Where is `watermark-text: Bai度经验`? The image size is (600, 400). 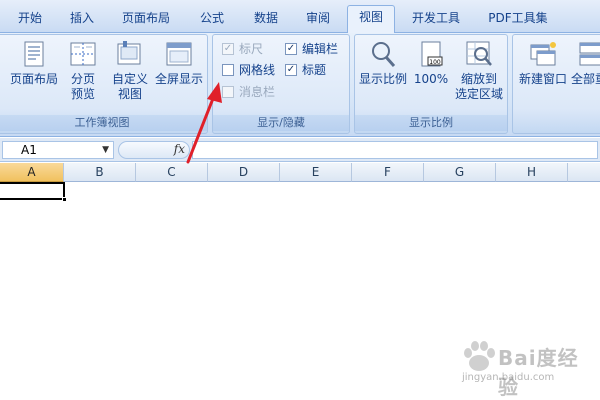 watermark-text: Bai度经验 is located at coordinates (538, 372).